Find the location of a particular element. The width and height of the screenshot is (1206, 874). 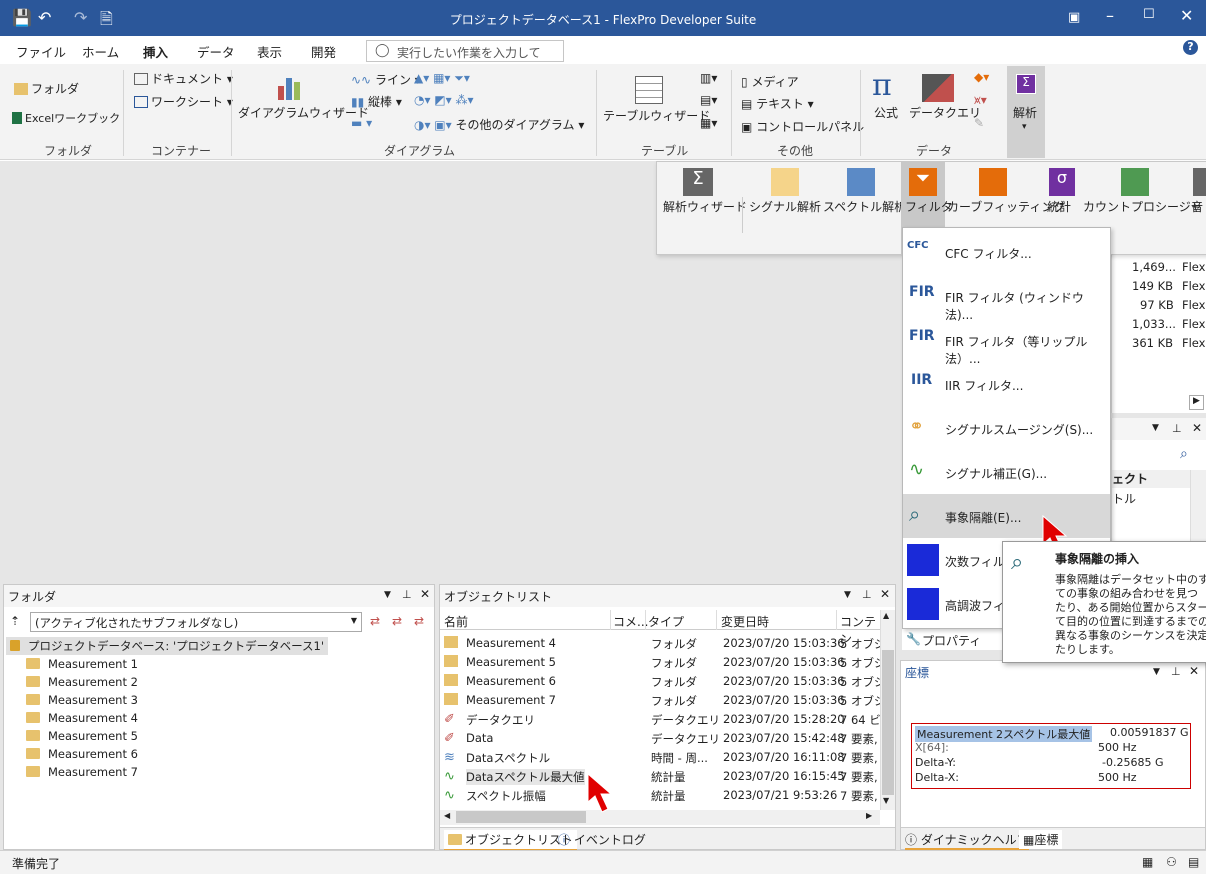

table-row-icon: ▤▾ is located at coordinates (708, 100).